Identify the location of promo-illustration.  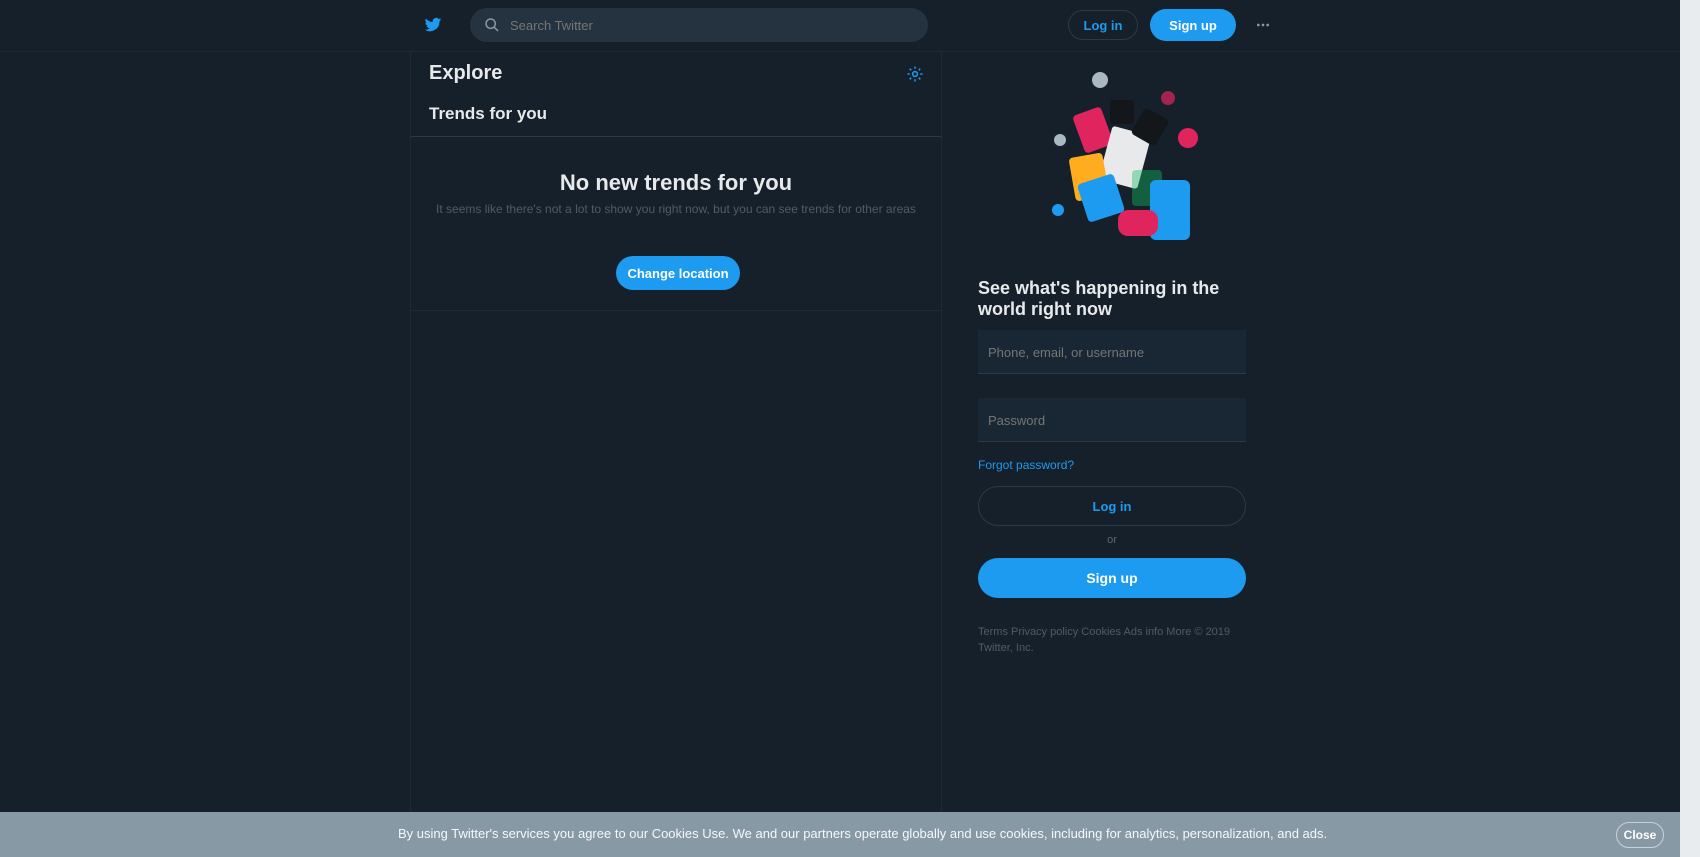
(1105, 160).